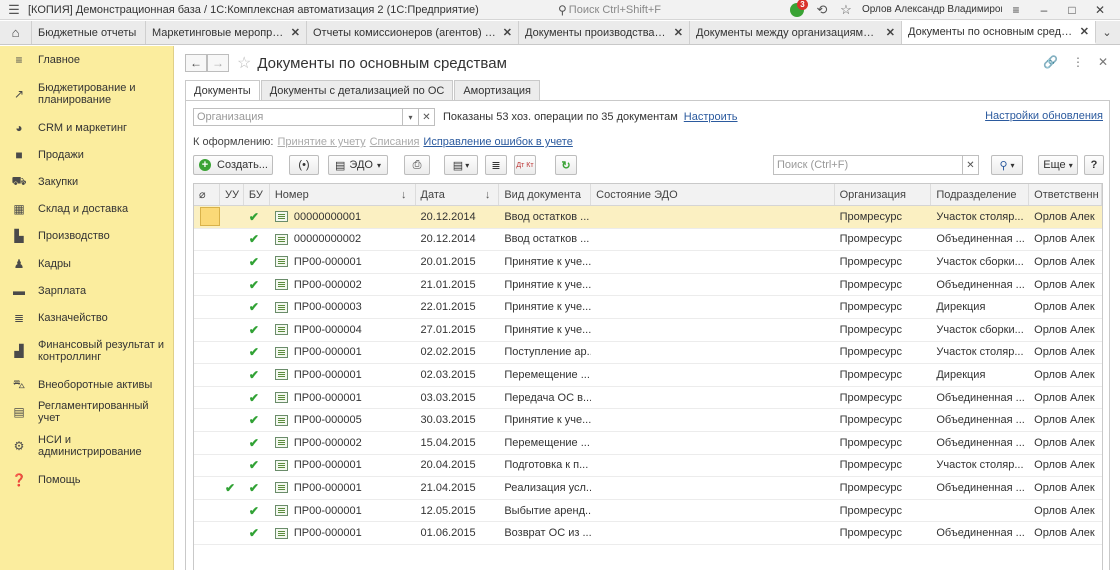  I want to click on tab-interorg-documents: Документы между организациями (все) ✕, so click(796, 32).